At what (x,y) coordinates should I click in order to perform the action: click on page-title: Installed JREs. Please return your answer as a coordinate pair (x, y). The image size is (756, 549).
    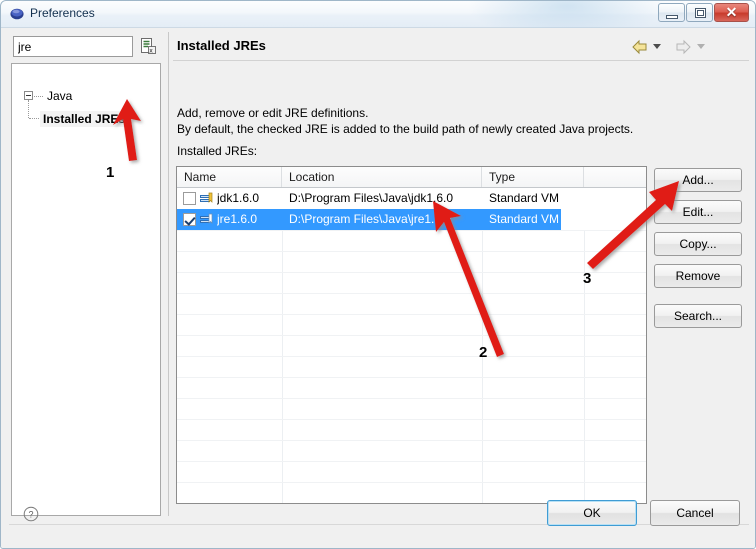
    Looking at the image, I should click on (221, 45).